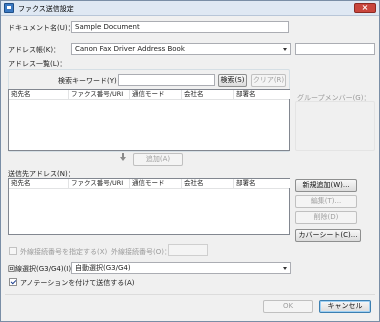 The image size is (380, 322). Describe the element at coordinates (103, 268) in the screenshot. I see `line-select-value: 自動選択(G3/G4)` at that location.